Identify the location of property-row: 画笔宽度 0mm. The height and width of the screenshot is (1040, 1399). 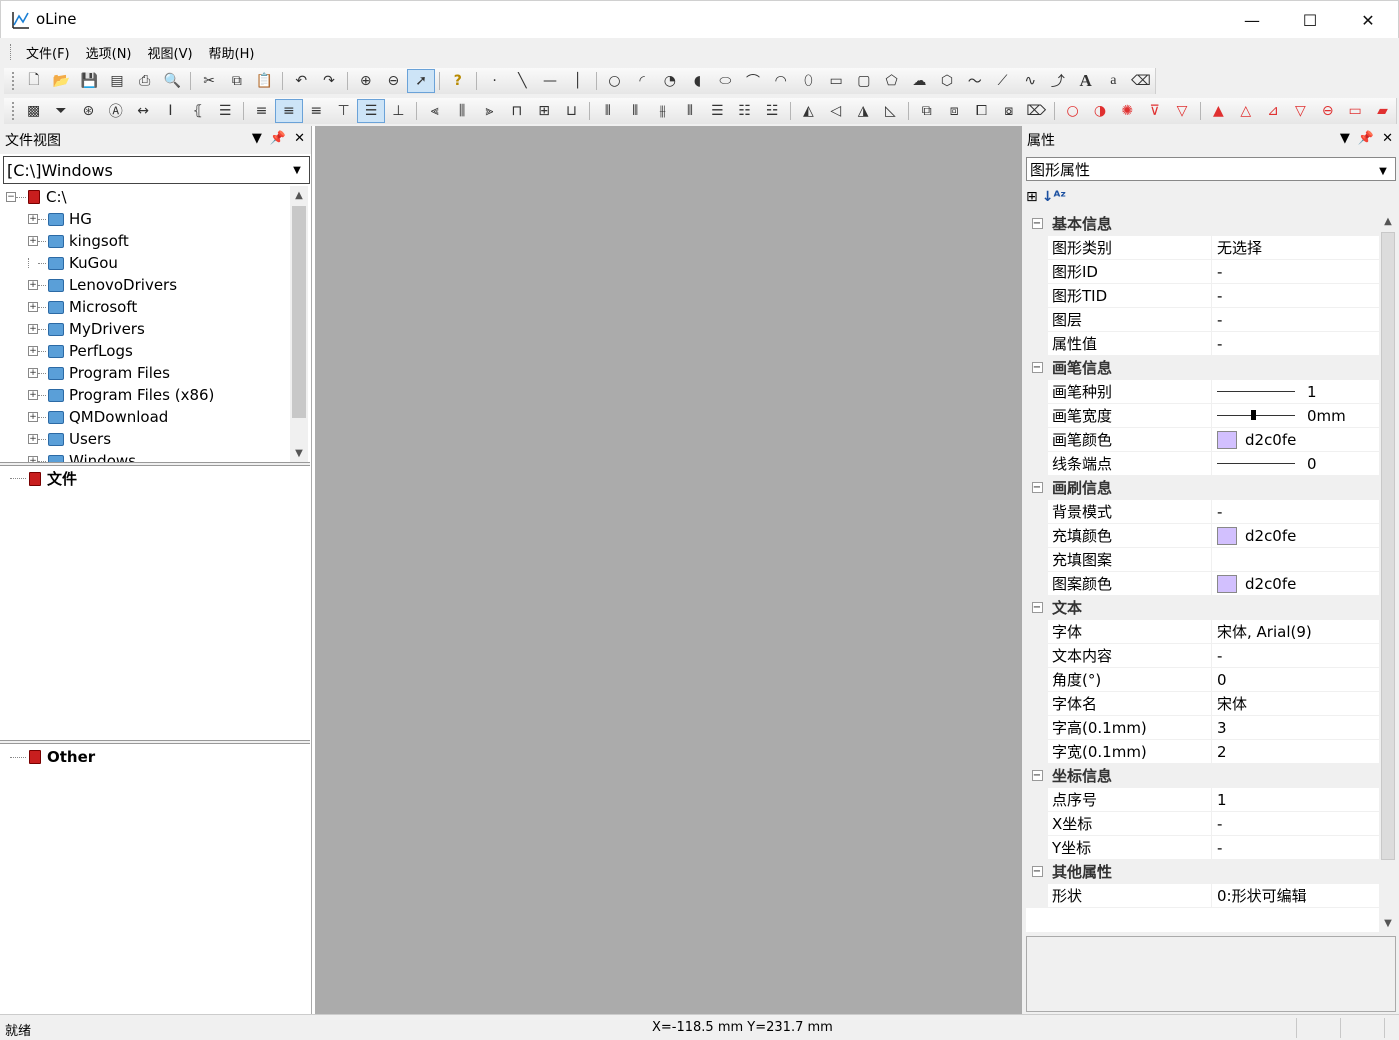
(1202, 416).